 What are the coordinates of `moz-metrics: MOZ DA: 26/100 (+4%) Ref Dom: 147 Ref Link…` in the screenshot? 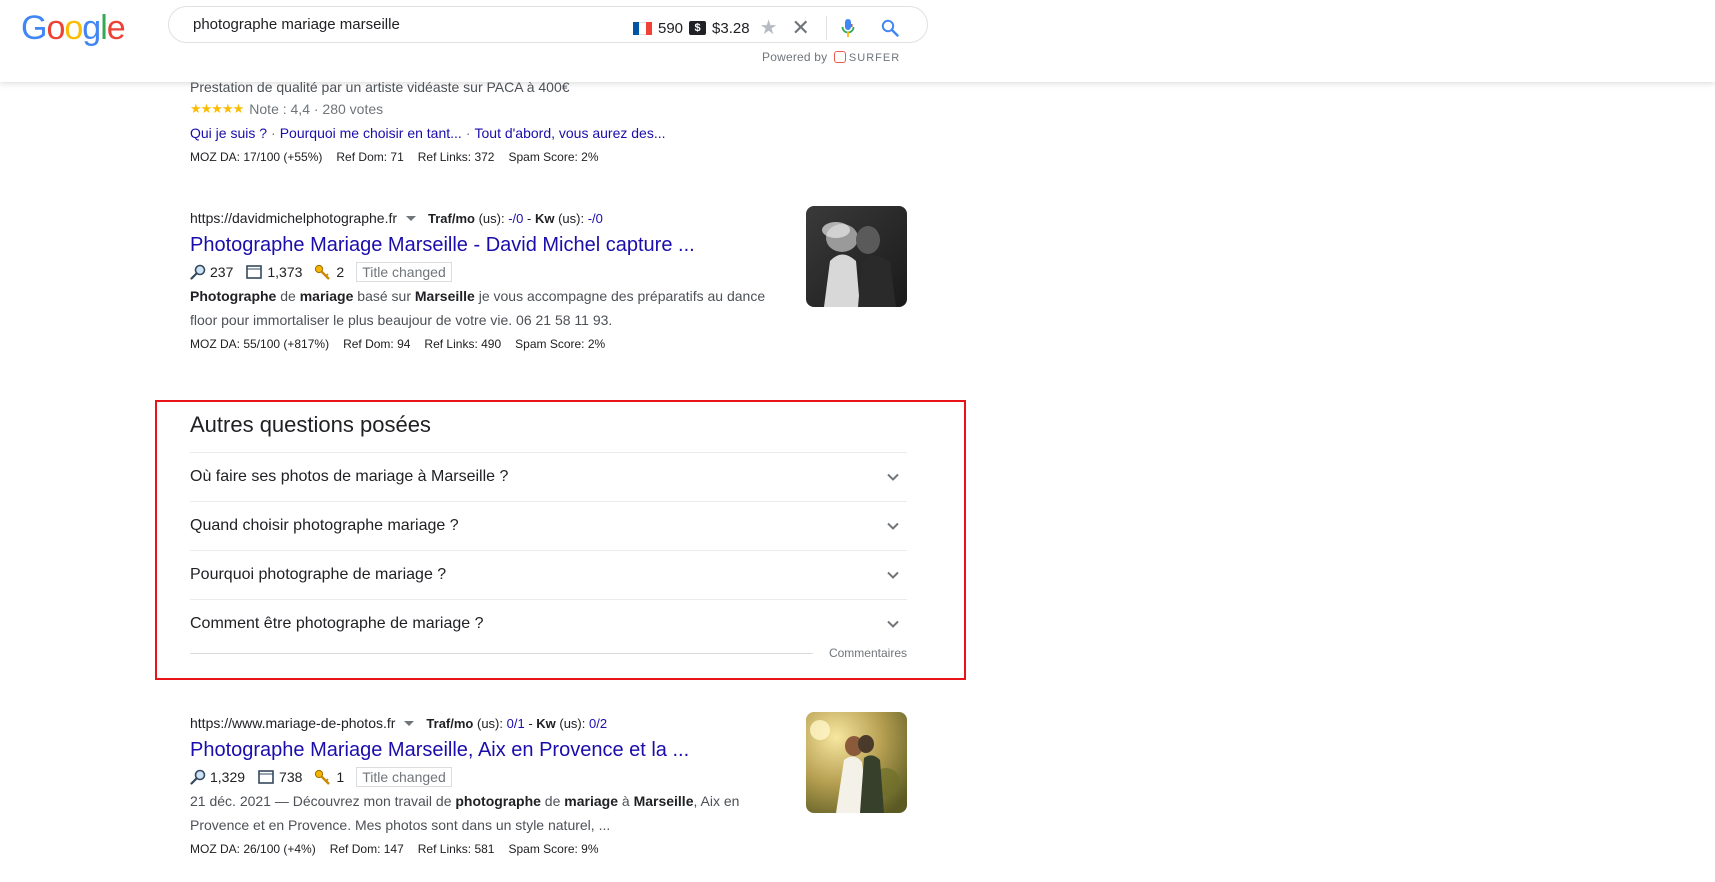 It's located at (490, 849).